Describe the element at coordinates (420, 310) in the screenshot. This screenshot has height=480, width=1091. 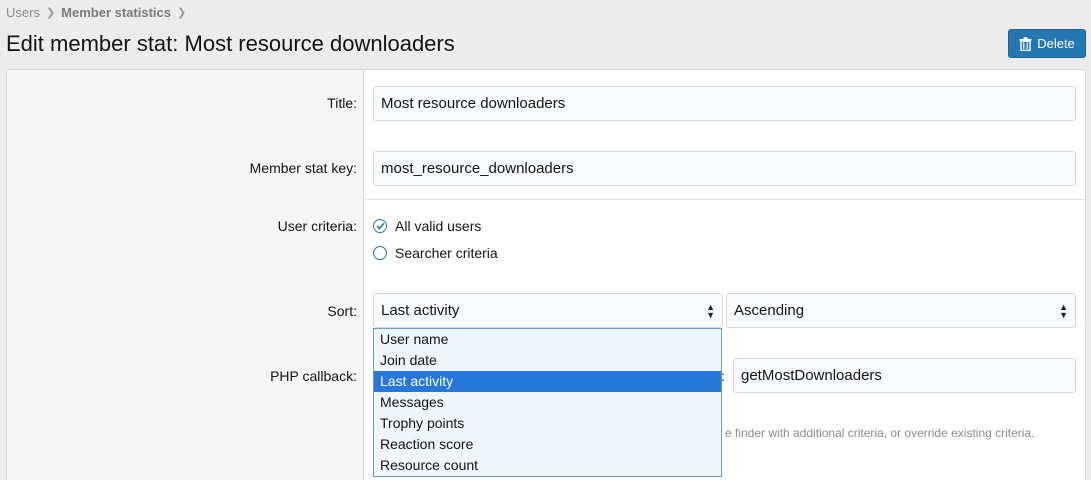
I see `sort-select-value: Last activity` at that location.